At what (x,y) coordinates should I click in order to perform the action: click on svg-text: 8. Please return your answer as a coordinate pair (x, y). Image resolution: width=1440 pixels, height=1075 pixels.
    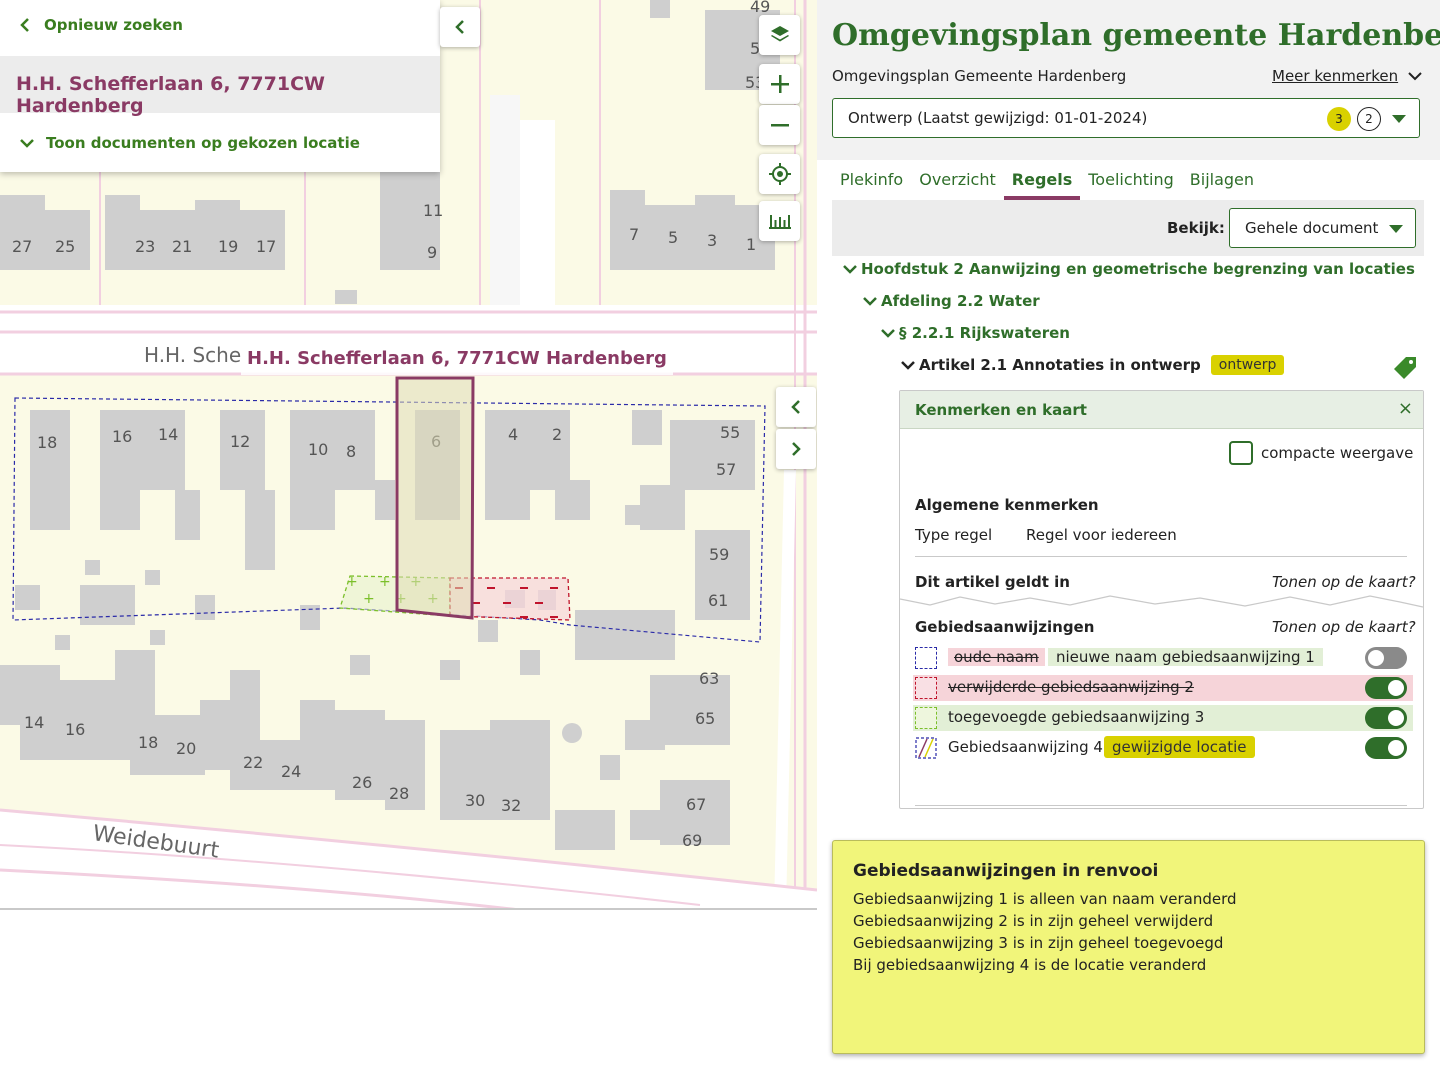
    Looking at the image, I should click on (351, 451).